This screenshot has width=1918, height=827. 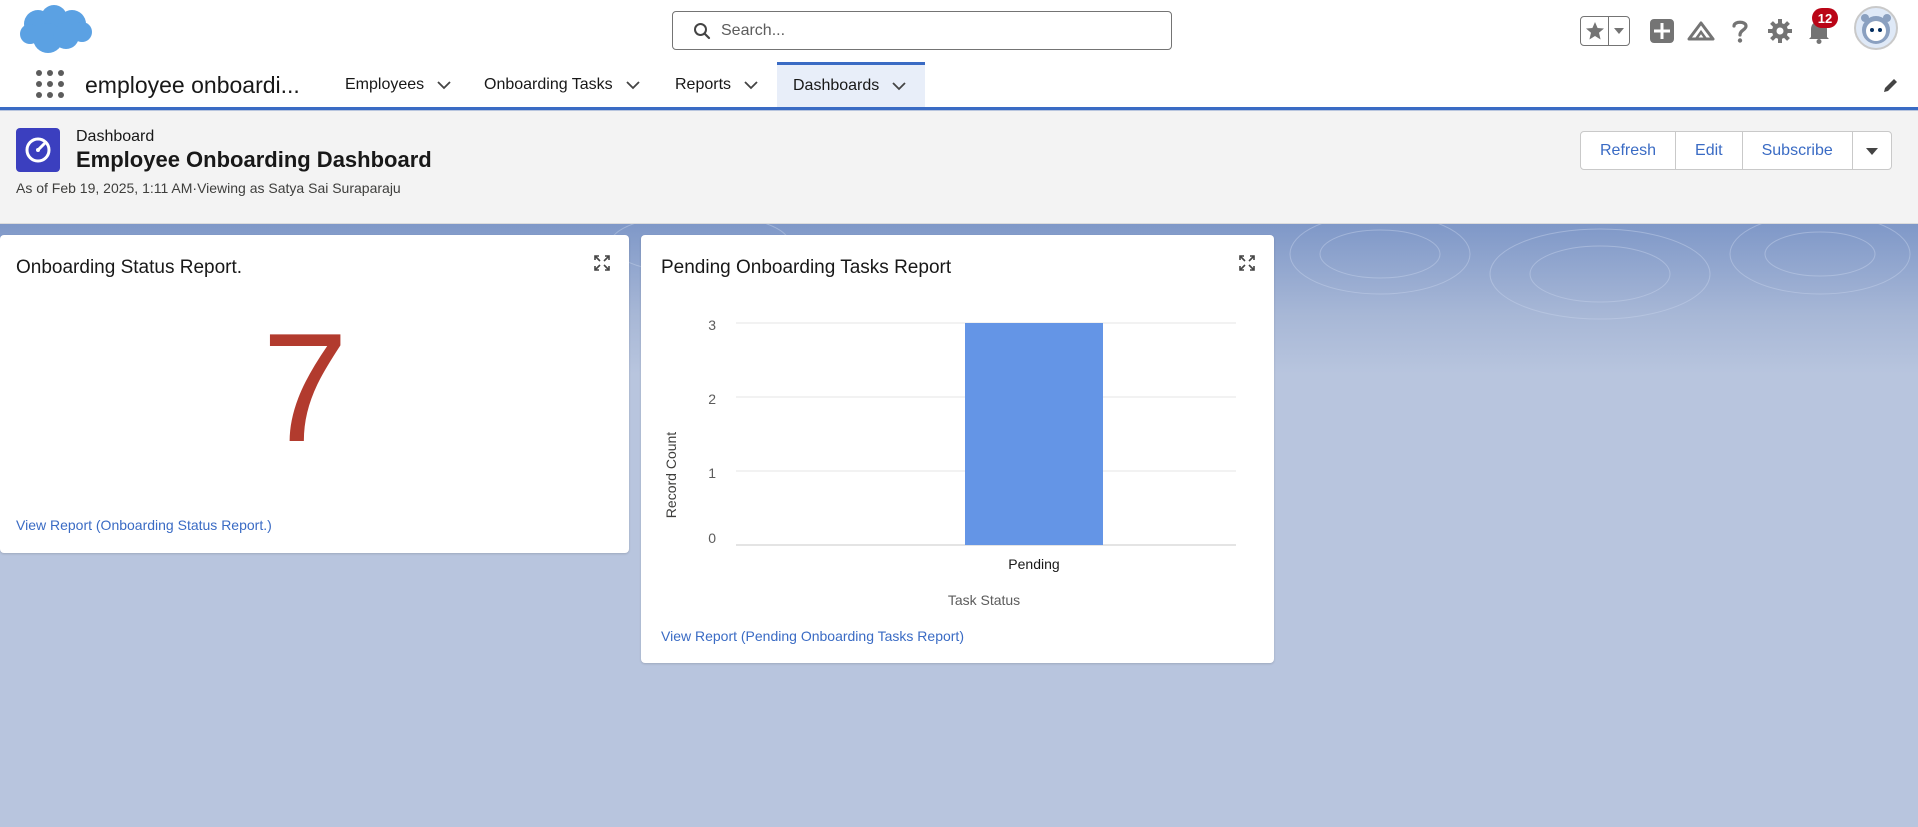 I want to click on bar-pending, so click(x=1034, y=434).